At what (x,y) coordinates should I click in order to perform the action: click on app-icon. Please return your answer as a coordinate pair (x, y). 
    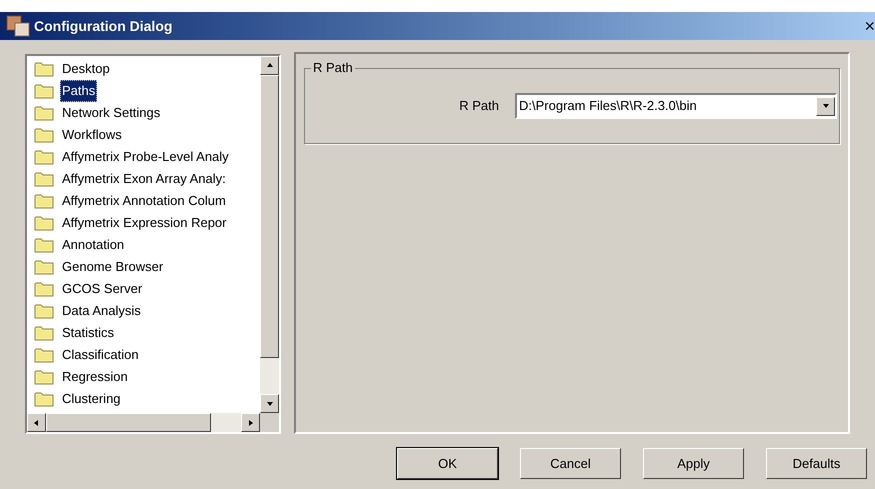
    Looking at the image, I should click on (18, 26).